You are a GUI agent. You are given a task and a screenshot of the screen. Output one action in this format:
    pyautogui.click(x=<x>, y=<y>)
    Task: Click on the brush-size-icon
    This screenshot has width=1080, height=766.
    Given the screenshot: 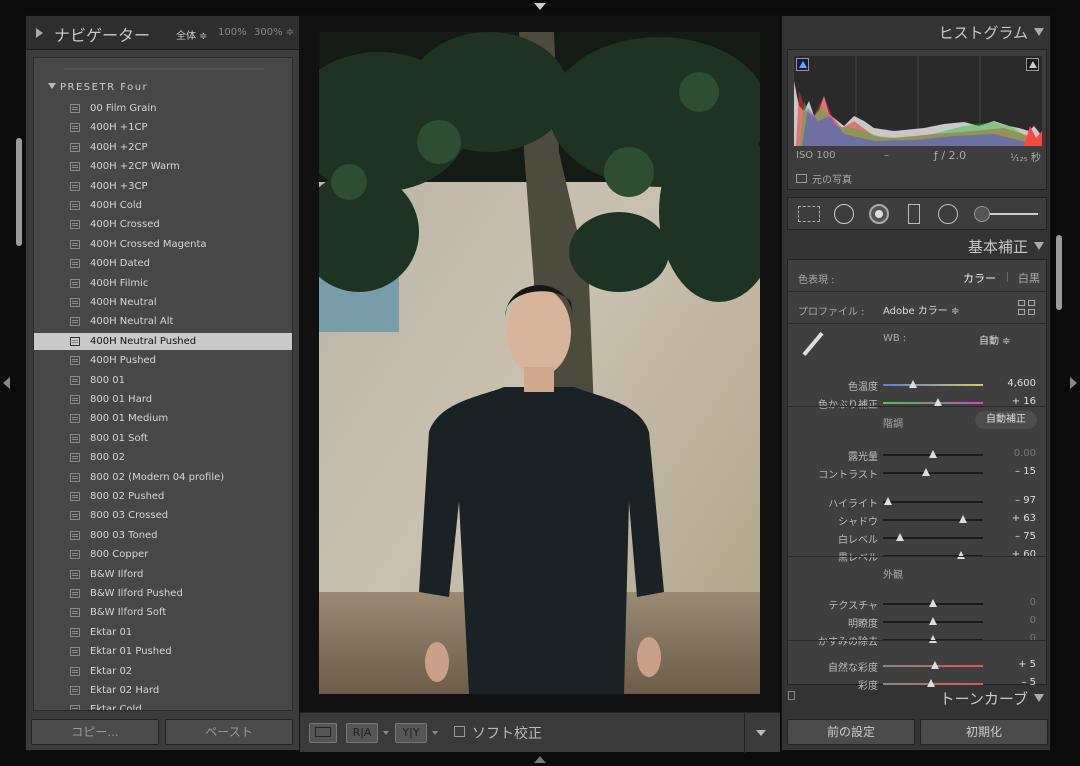 What is the action you would take?
    pyautogui.click(x=982, y=214)
    